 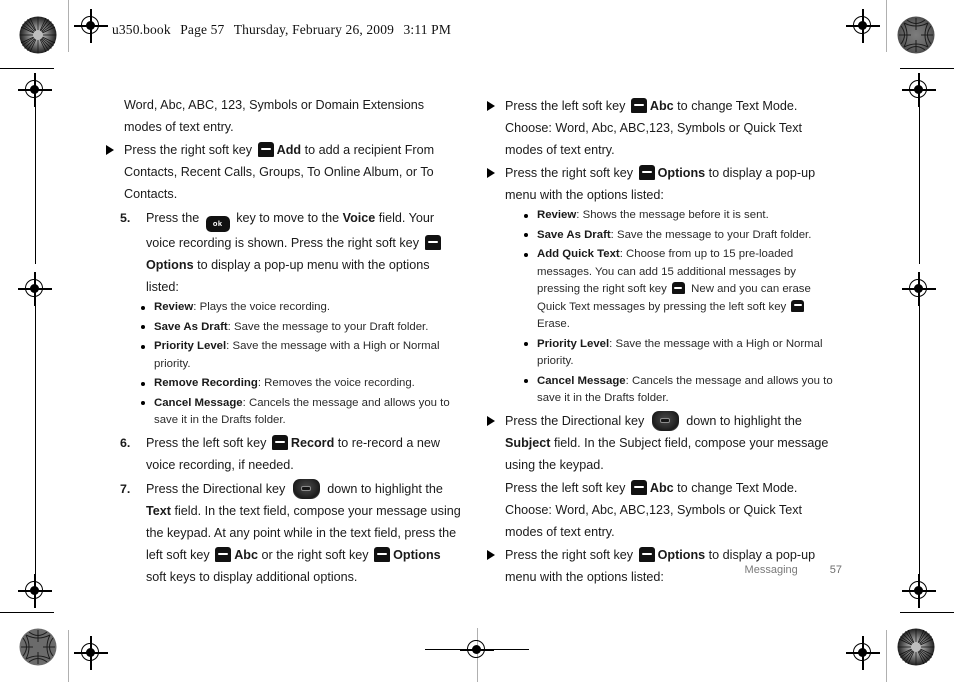 I want to click on step-number: 6., so click(x=125, y=442).